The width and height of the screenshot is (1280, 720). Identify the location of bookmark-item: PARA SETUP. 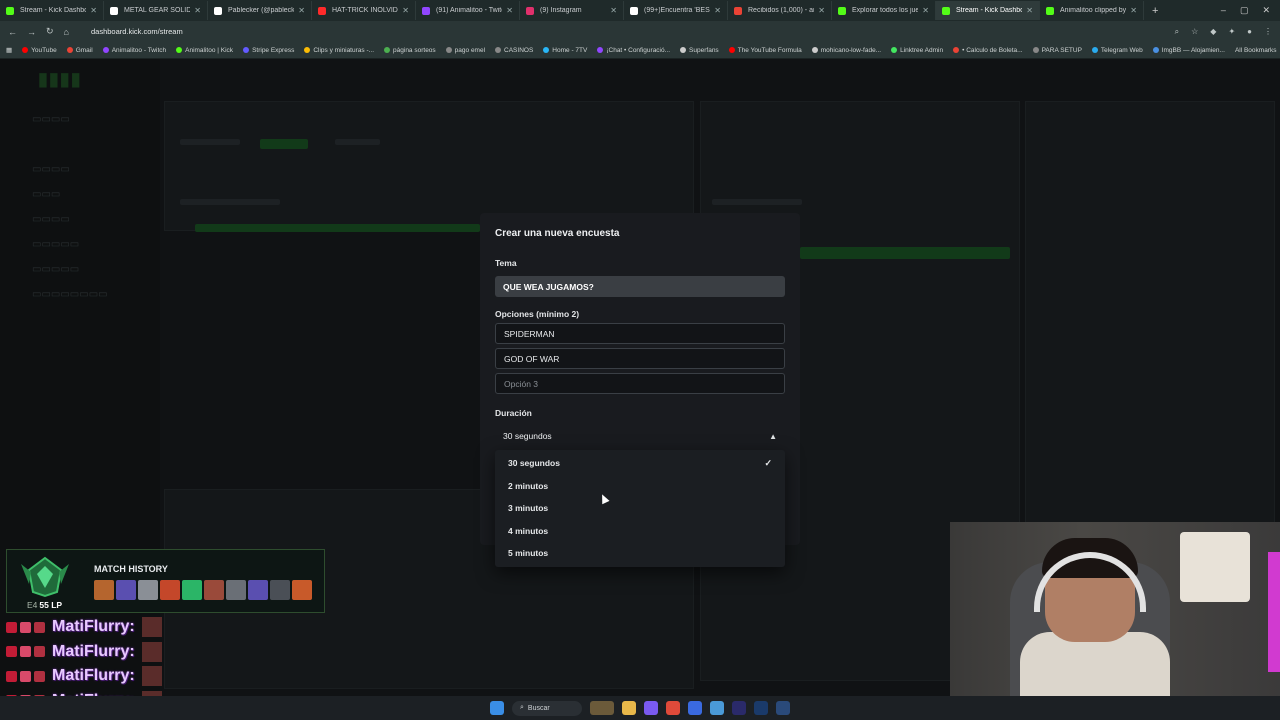
(1057, 50).